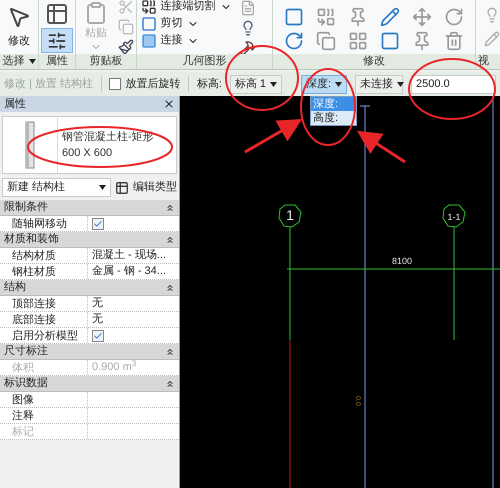  Describe the element at coordinates (186, 41) in the screenshot. I see `geometry-tool-button: 连接` at that location.